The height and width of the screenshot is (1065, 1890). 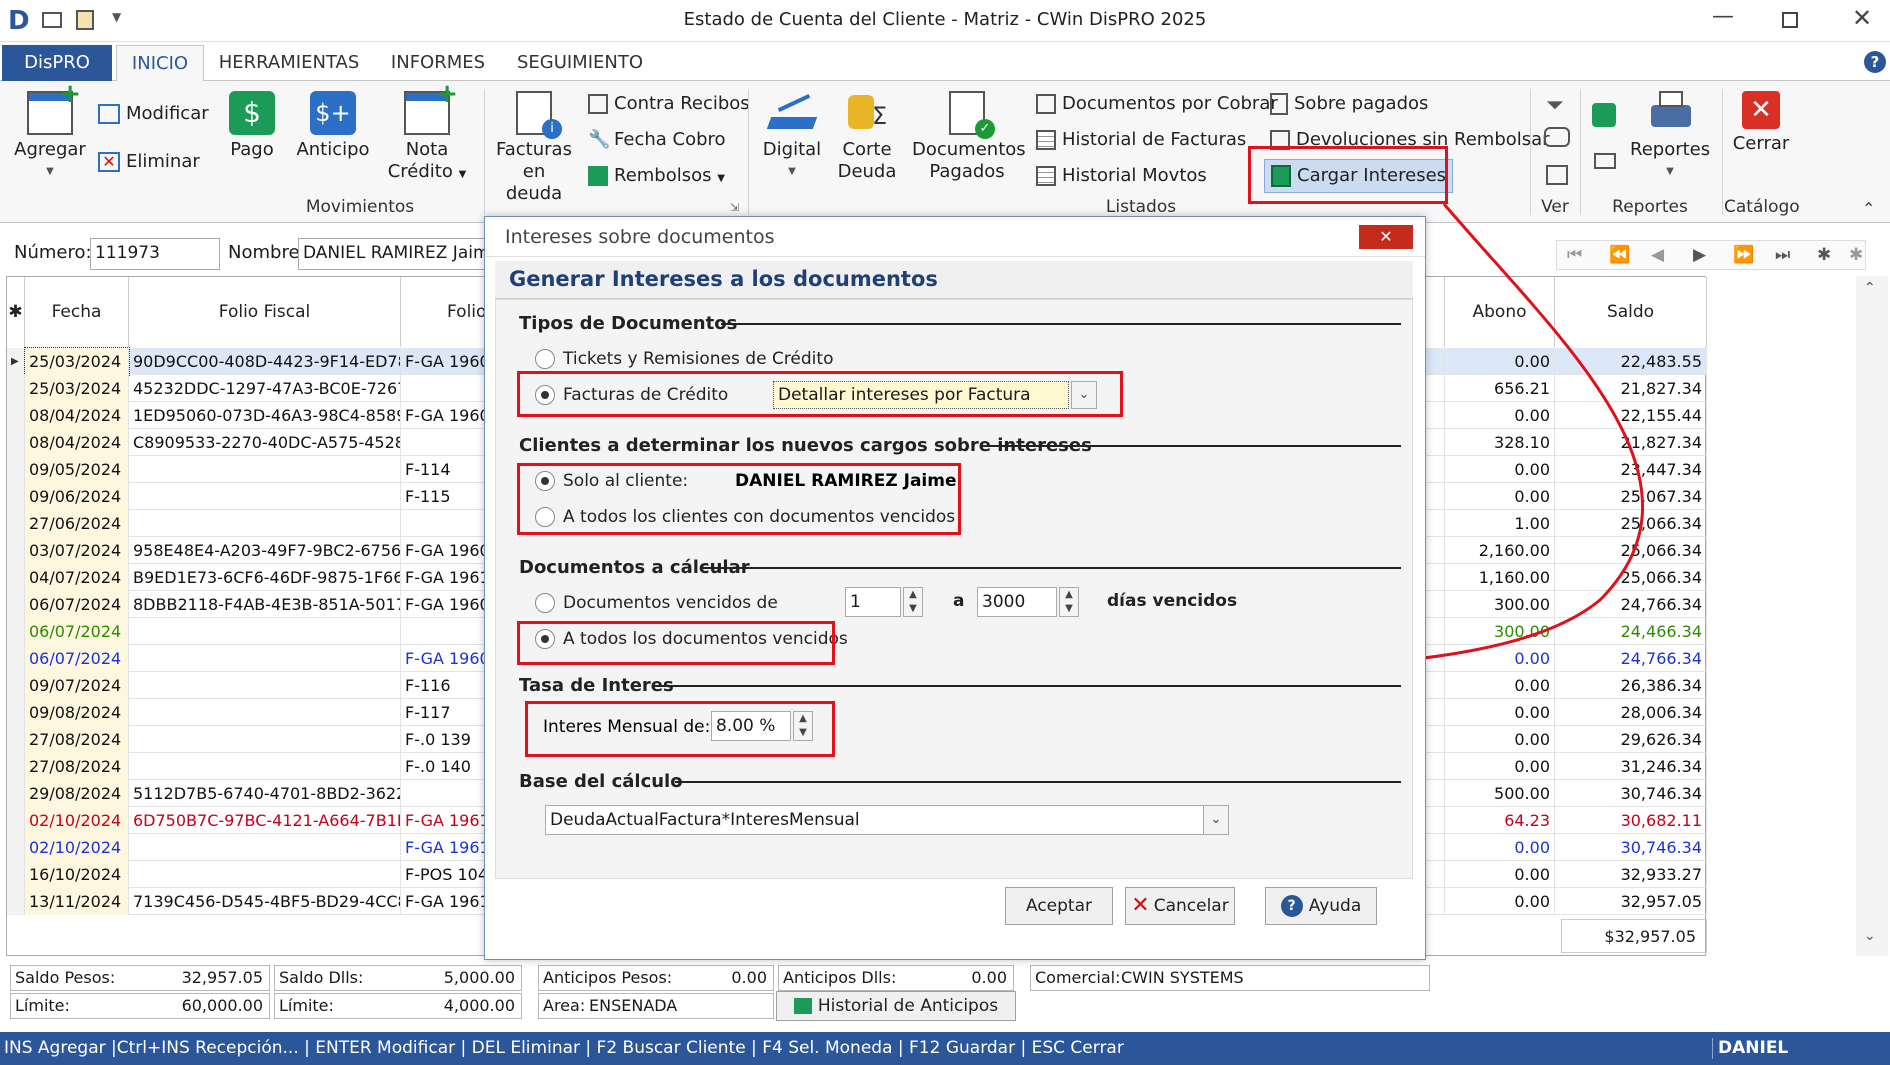 I want to click on comercial-field: Comercial: CWIN SYSTEMS, so click(x=1230, y=978).